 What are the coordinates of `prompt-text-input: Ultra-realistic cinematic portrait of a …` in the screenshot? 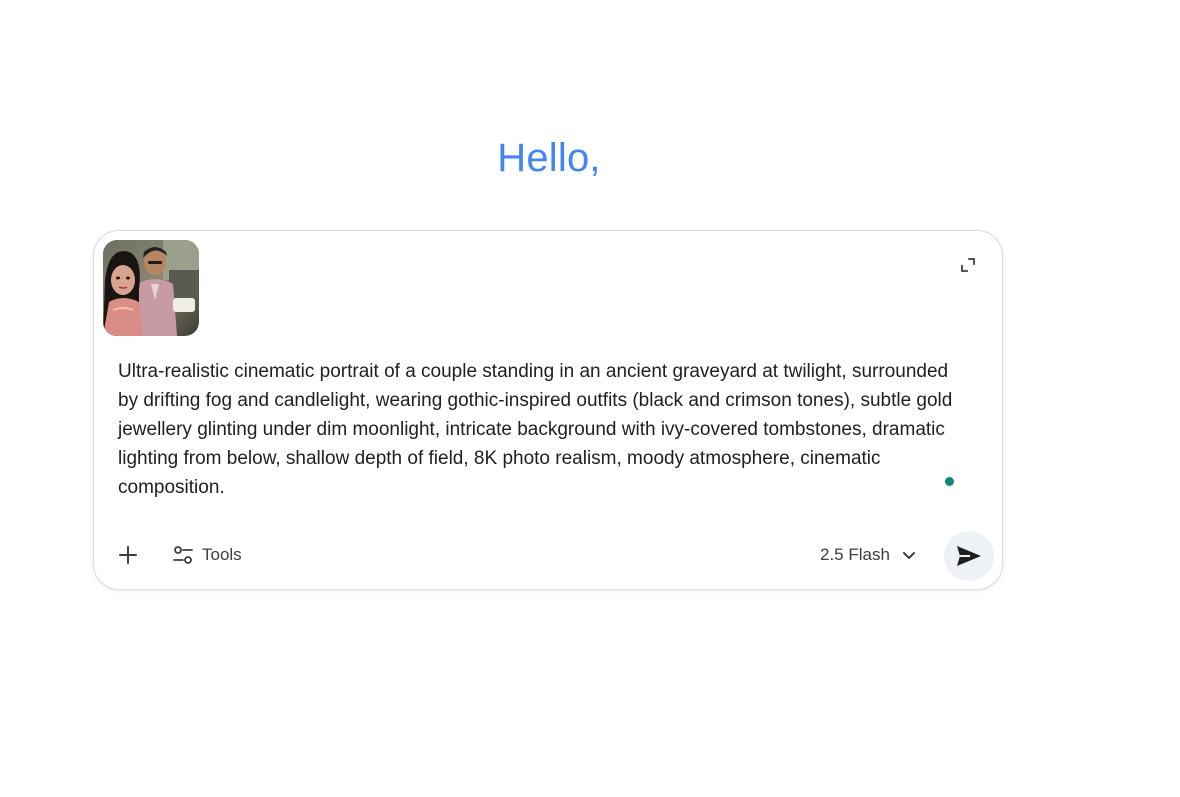 It's located at (543, 429).